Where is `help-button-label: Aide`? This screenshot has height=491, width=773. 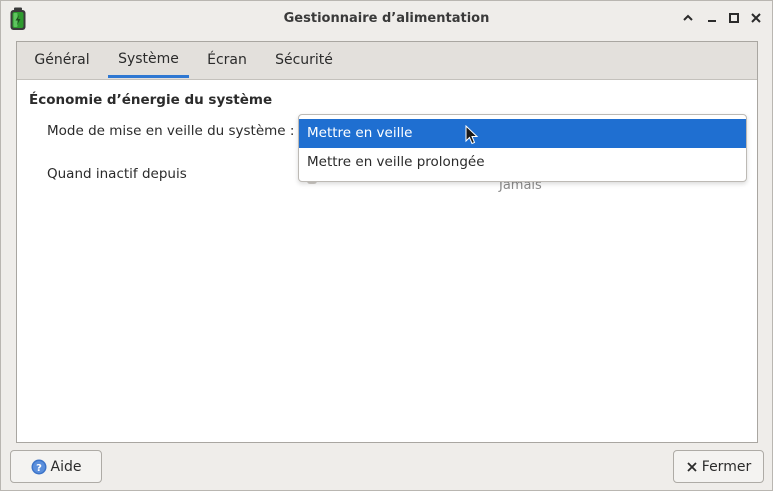
help-button-label: Aide is located at coordinates (66, 466).